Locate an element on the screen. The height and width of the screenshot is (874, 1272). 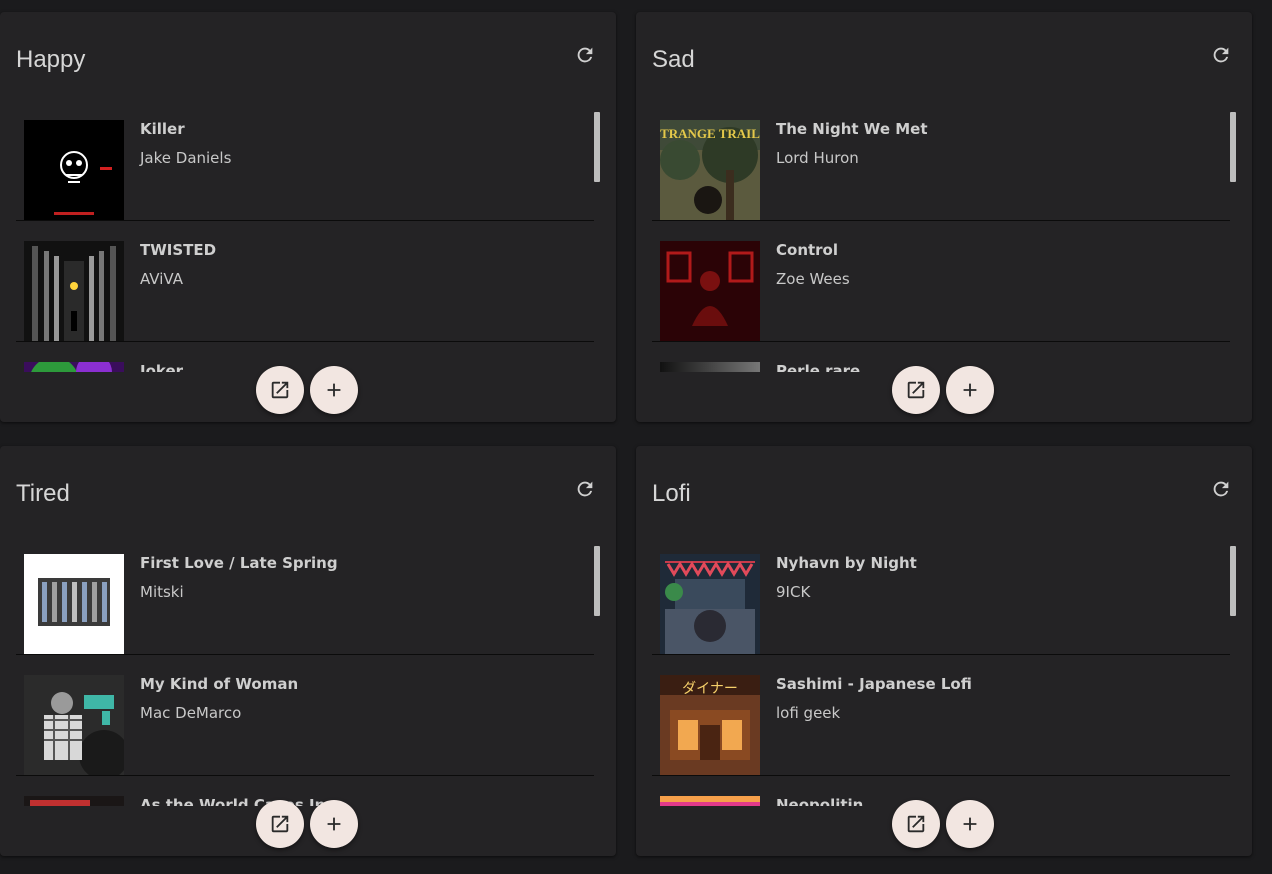
song-title: Control is located at coordinates (807, 250).